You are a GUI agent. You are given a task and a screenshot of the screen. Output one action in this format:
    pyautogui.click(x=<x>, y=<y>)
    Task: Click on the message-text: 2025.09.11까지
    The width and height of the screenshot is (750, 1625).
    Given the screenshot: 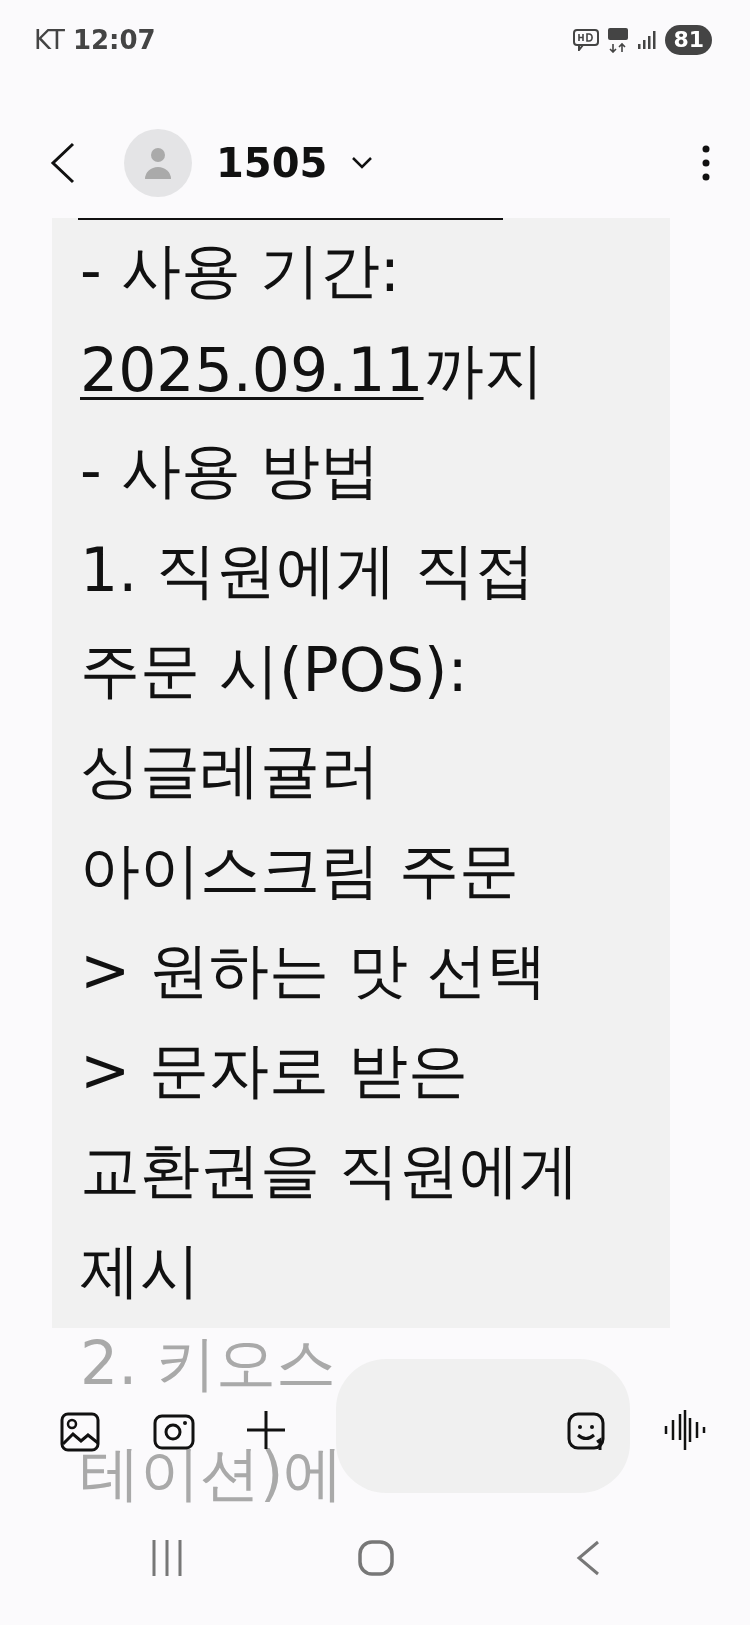 What is the action you would take?
    pyautogui.click(x=312, y=370)
    